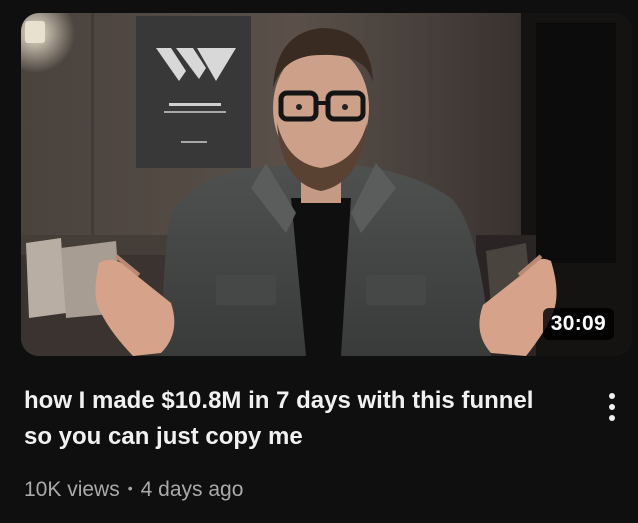  Describe the element at coordinates (578, 324) in the screenshot. I see `duration-badge: 30:09` at that location.